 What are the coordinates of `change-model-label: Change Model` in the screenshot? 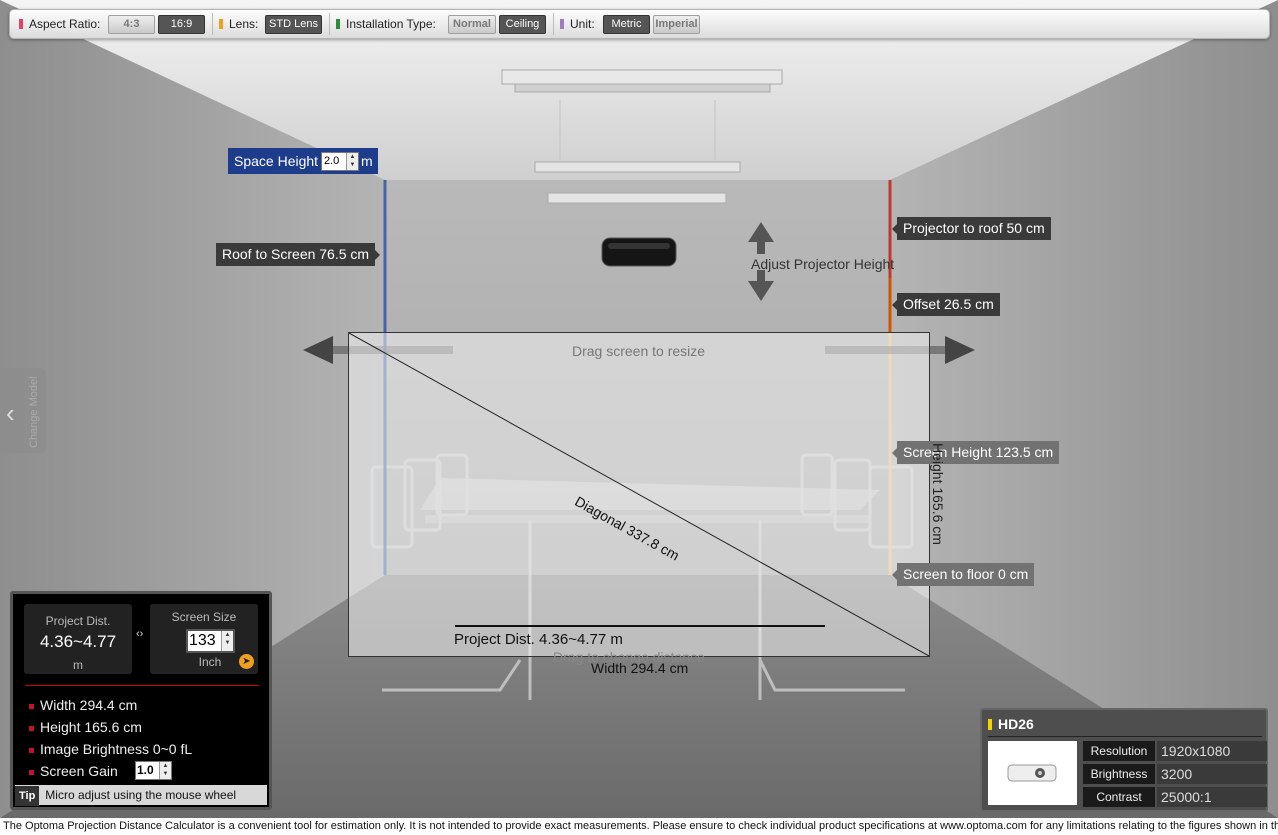 It's located at (34, 412).